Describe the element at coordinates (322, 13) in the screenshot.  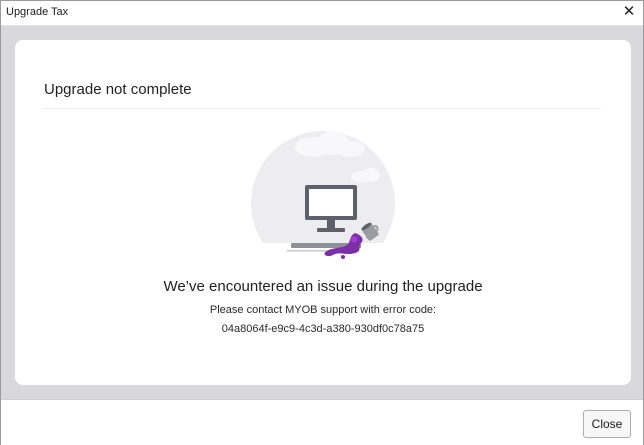
I see `title-bar: Upgrade Tax ✕` at that location.